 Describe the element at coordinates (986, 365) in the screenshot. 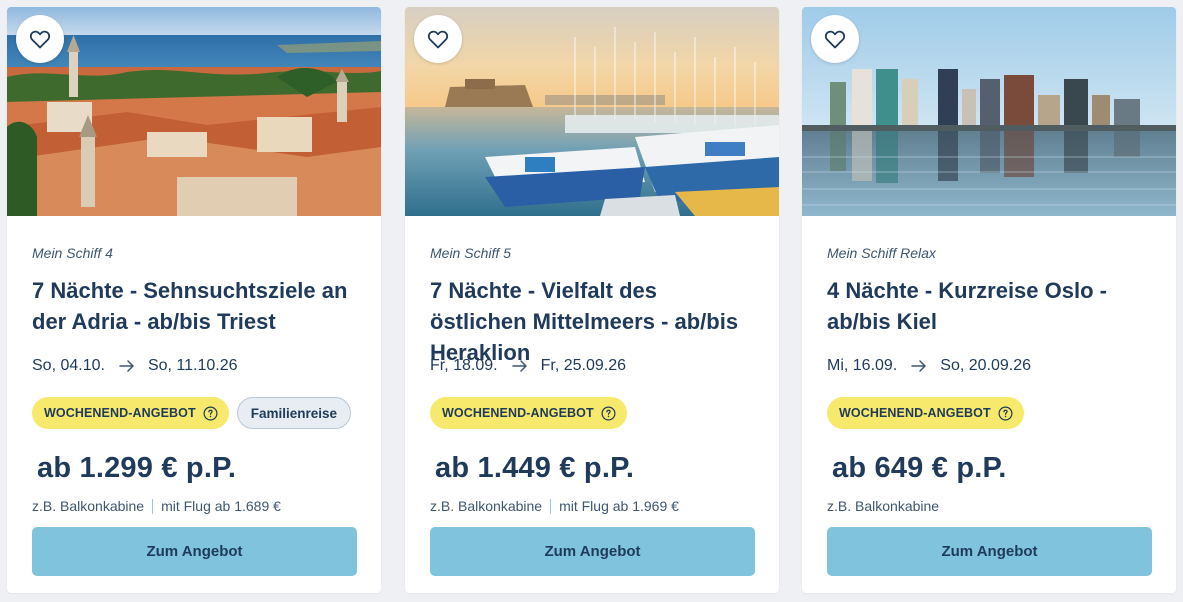

I see `date-to: So, 20.09.26` at that location.